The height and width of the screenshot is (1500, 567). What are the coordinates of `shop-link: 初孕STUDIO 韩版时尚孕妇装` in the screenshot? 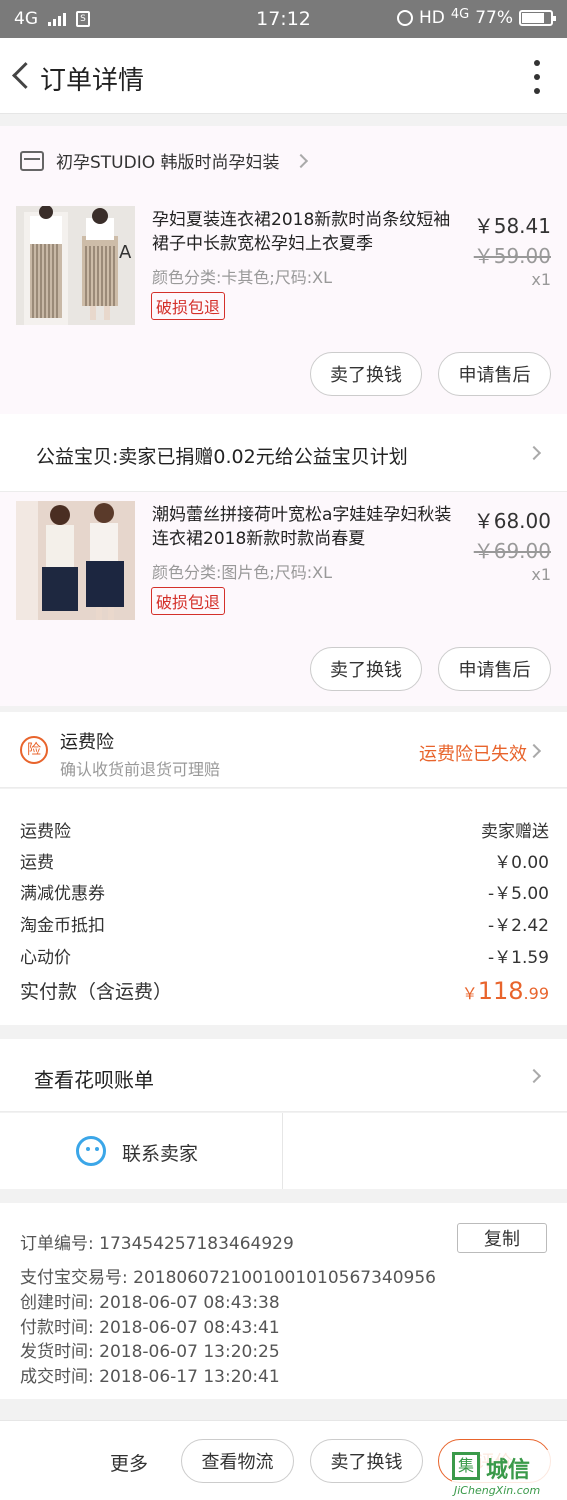 It's located at (164, 160).